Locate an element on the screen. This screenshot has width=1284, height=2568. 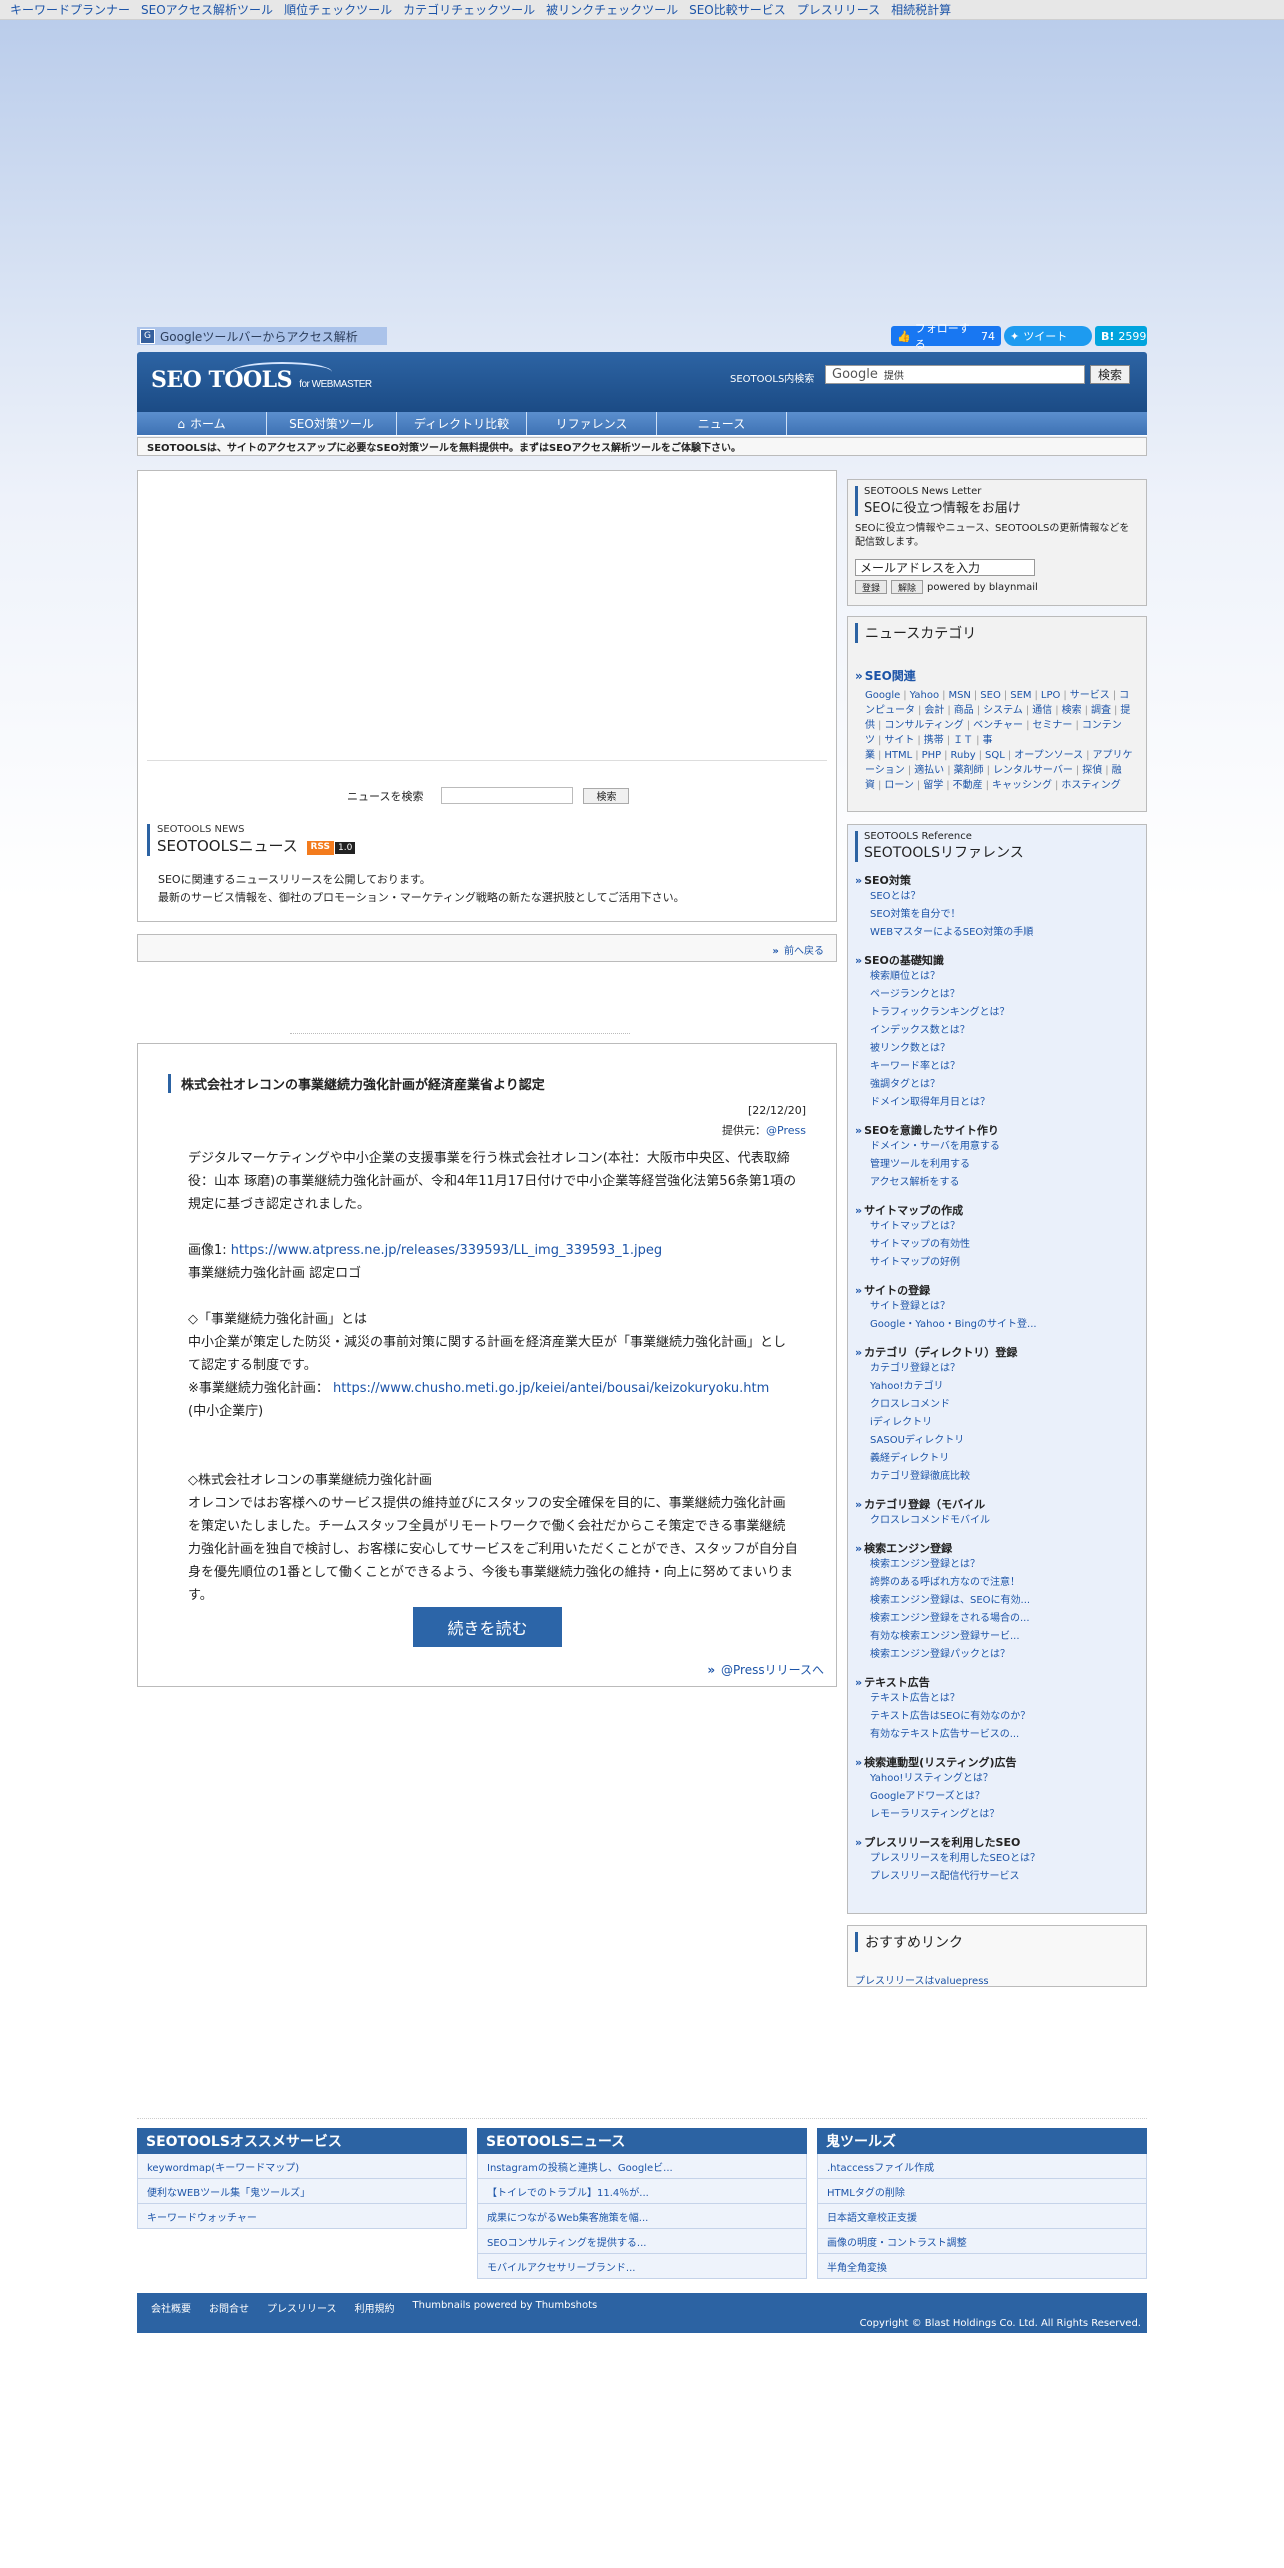
reference-link: SEOとは？ is located at coordinates (997, 897).